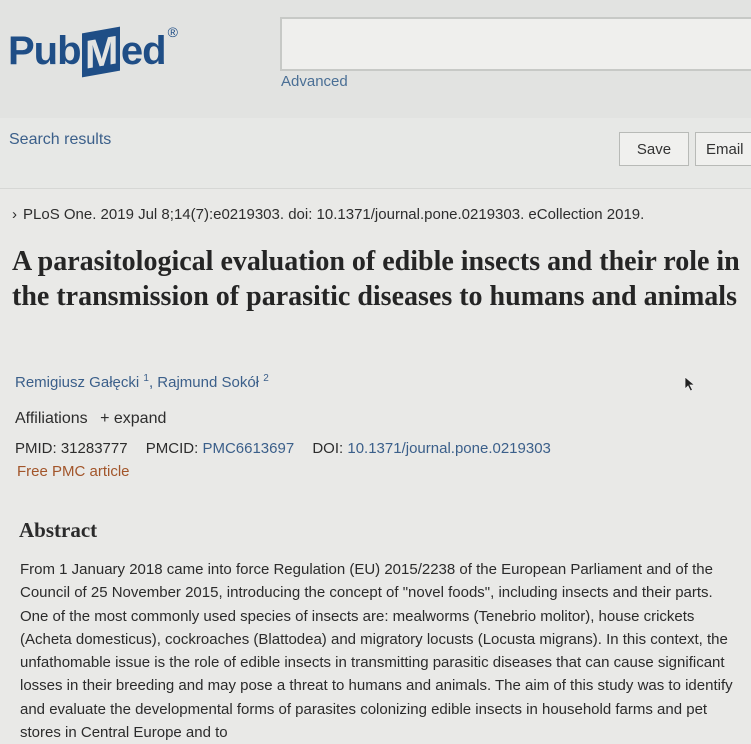  What do you see at coordinates (94, 448) in the screenshot?
I see `pmid-value: 31283777` at bounding box center [94, 448].